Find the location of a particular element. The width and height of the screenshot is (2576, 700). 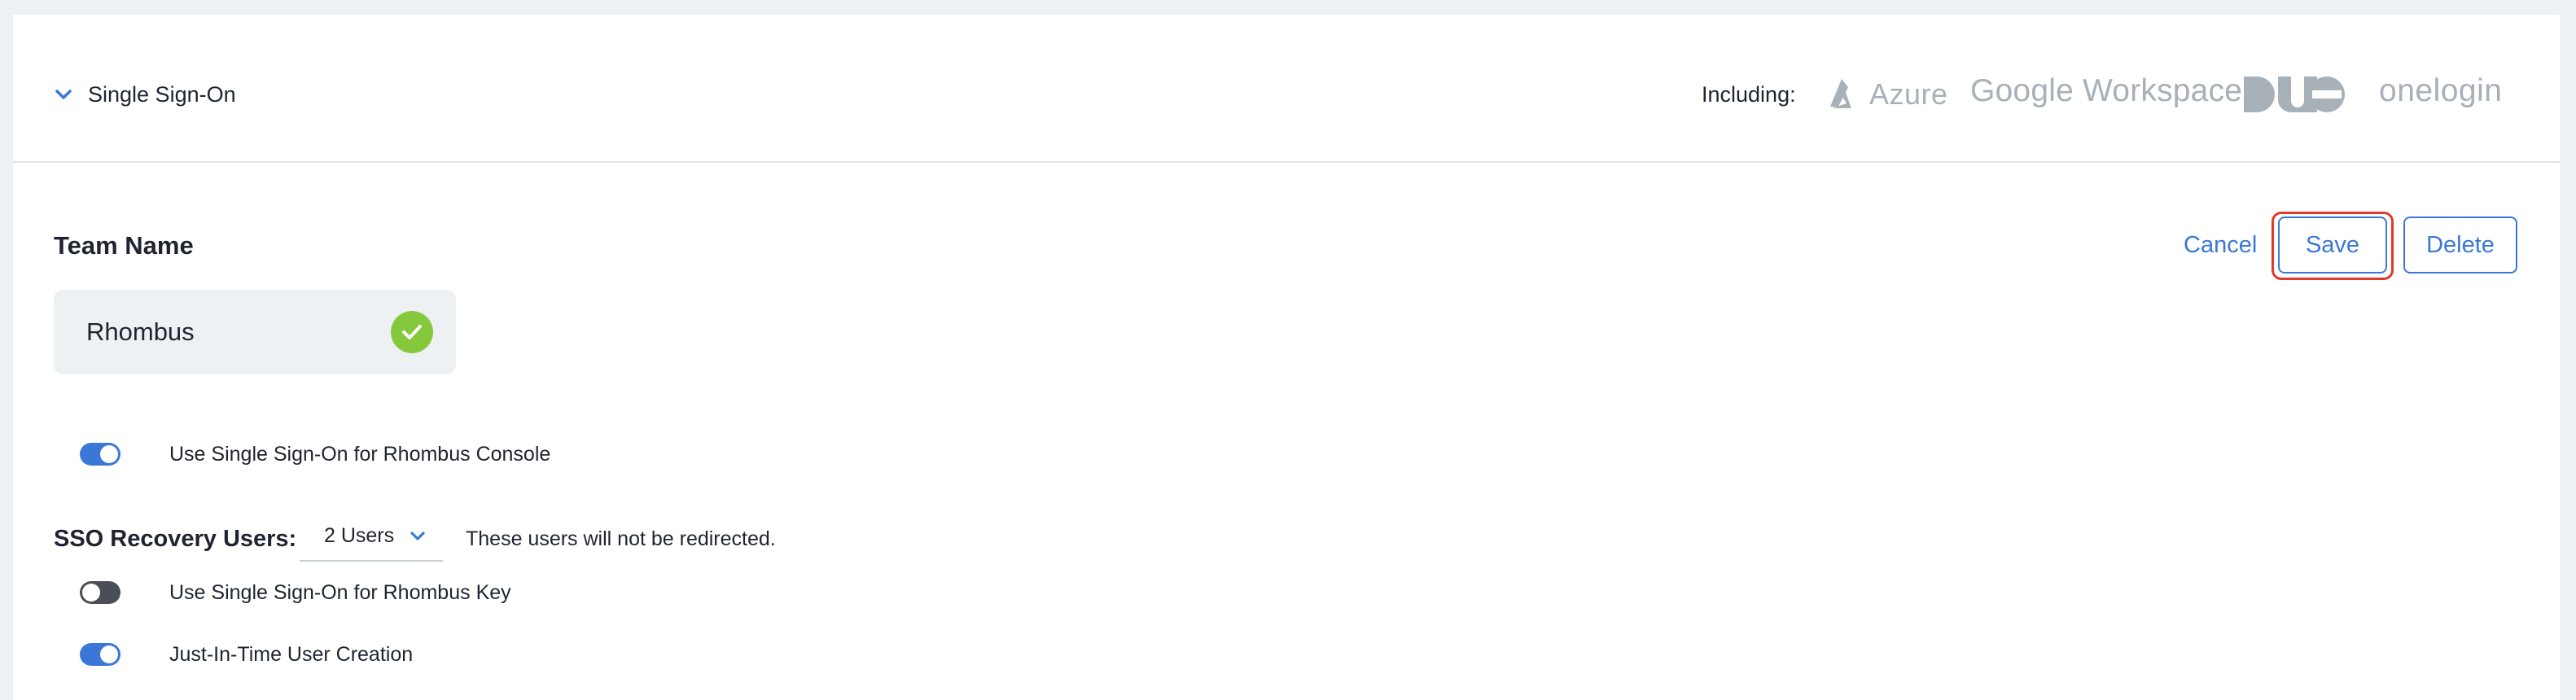

delete-button: Delete is located at coordinates (2460, 245).